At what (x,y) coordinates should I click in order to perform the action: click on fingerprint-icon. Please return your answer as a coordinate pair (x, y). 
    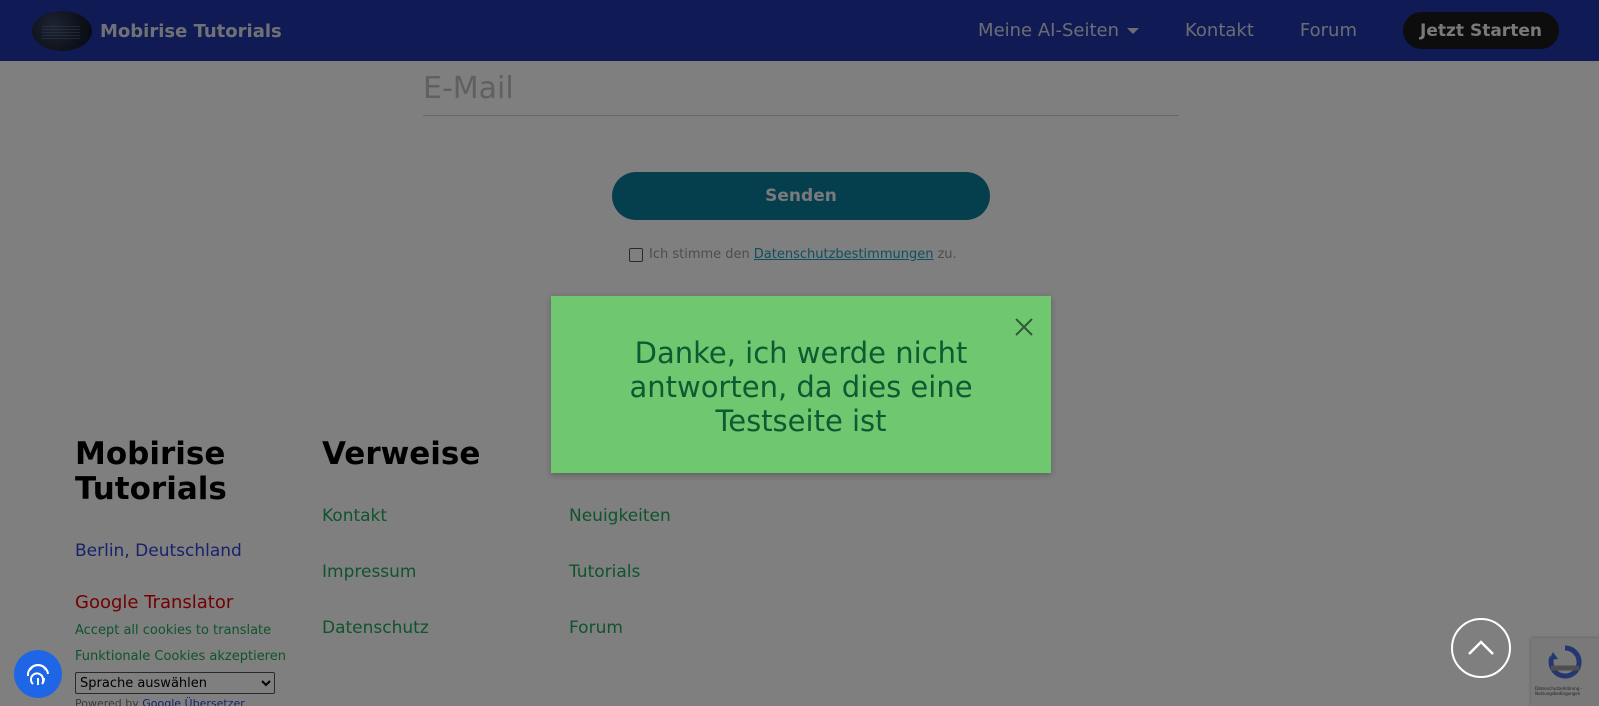
    Looking at the image, I should click on (37, 674).